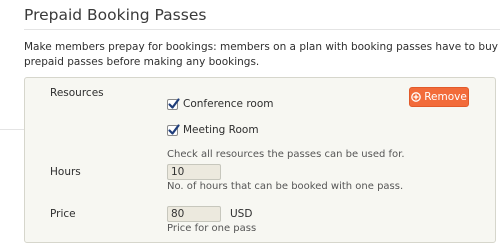 Image resolution: width=500 pixels, height=249 pixels. What do you see at coordinates (194, 214) in the screenshot?
I see `price-input` at bounding box center [194, 214].